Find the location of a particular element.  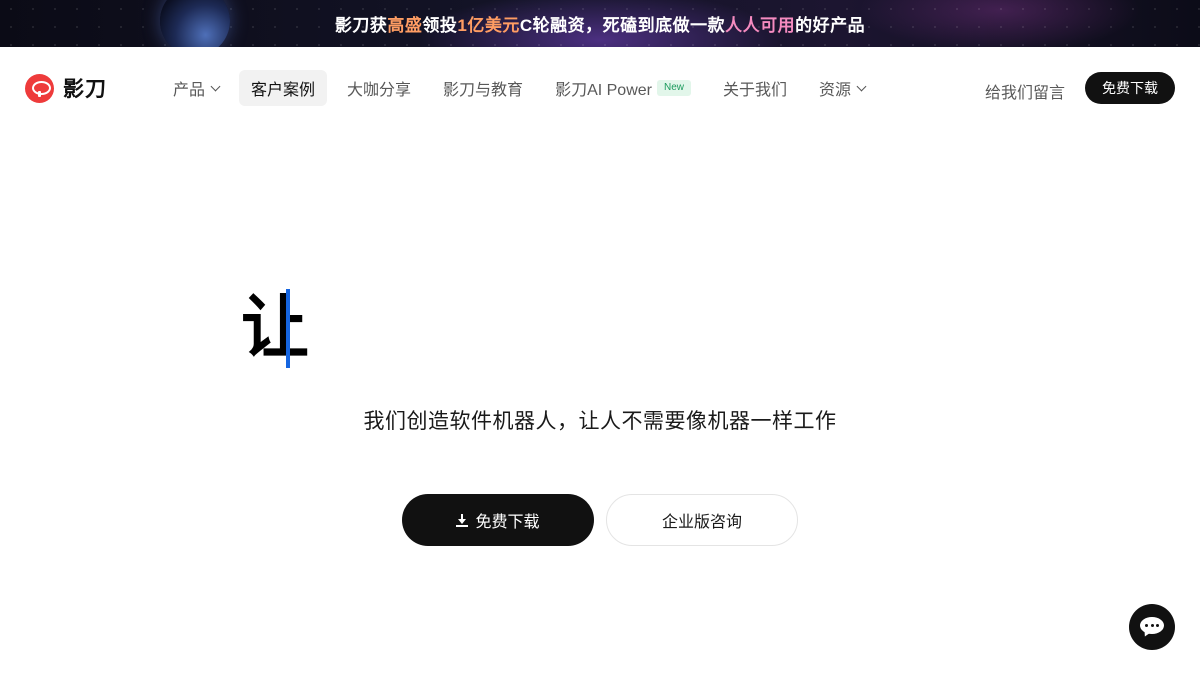

free-download-button: 免费下载 is located at coordinates (498, 520).